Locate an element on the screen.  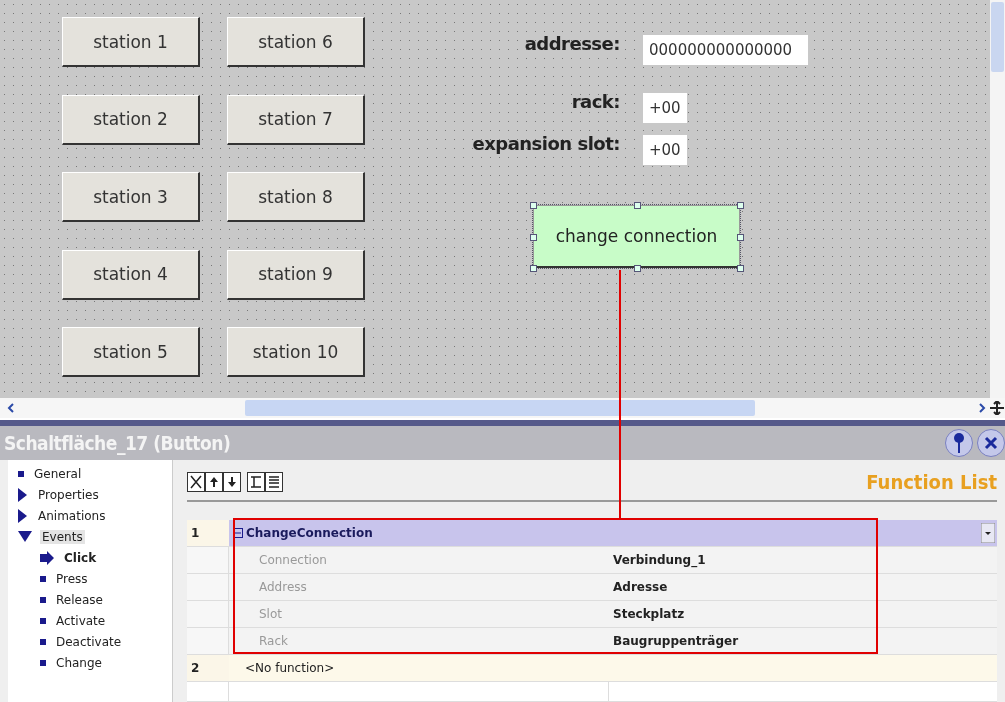
triangle-down-icon is located at coordinates (25, 536).